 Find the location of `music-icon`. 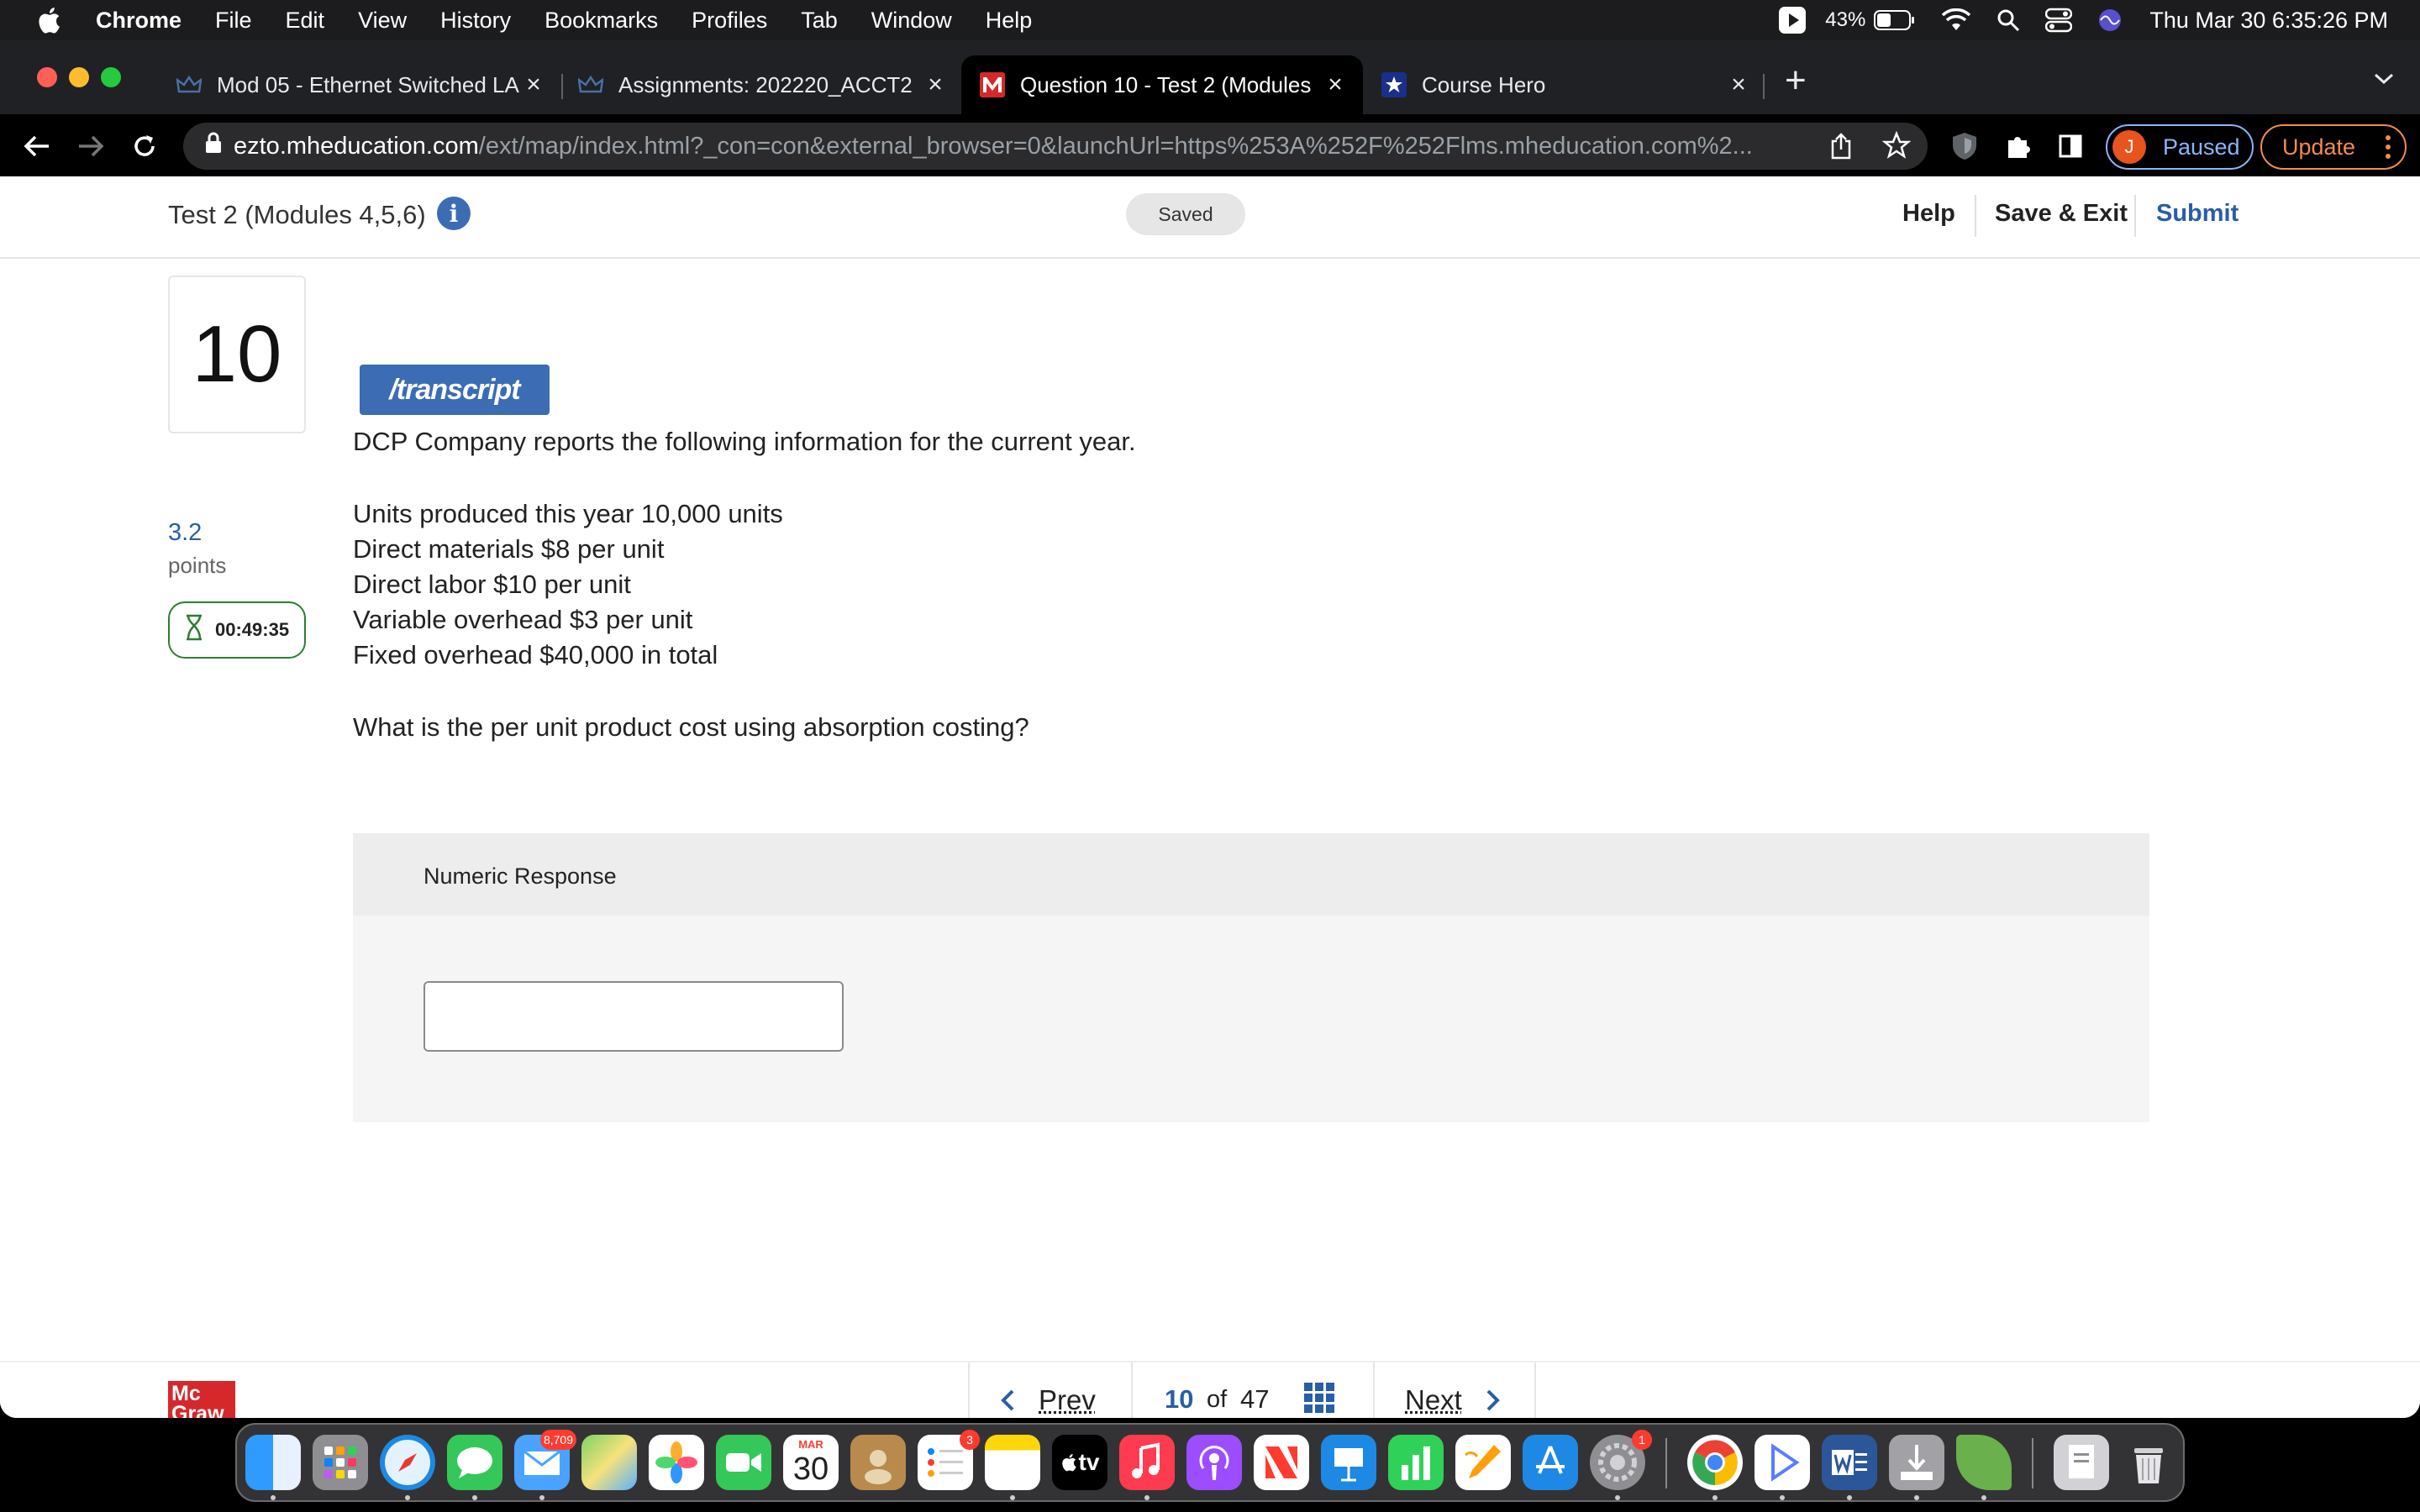

music-icon is located at coordinates (1147, 1462).